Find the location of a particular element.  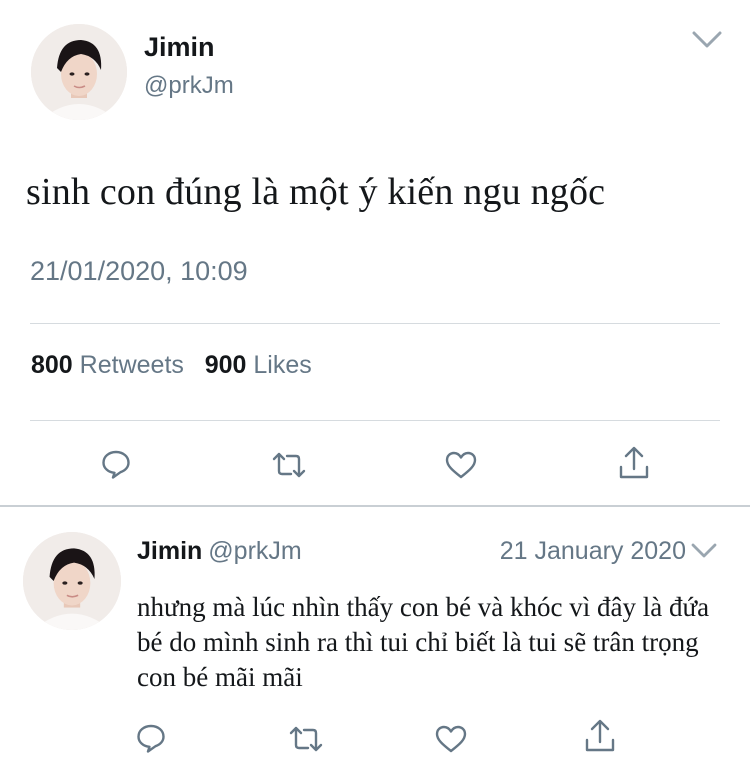

retweet-label: Retweets is located at coordinates (132, 365).